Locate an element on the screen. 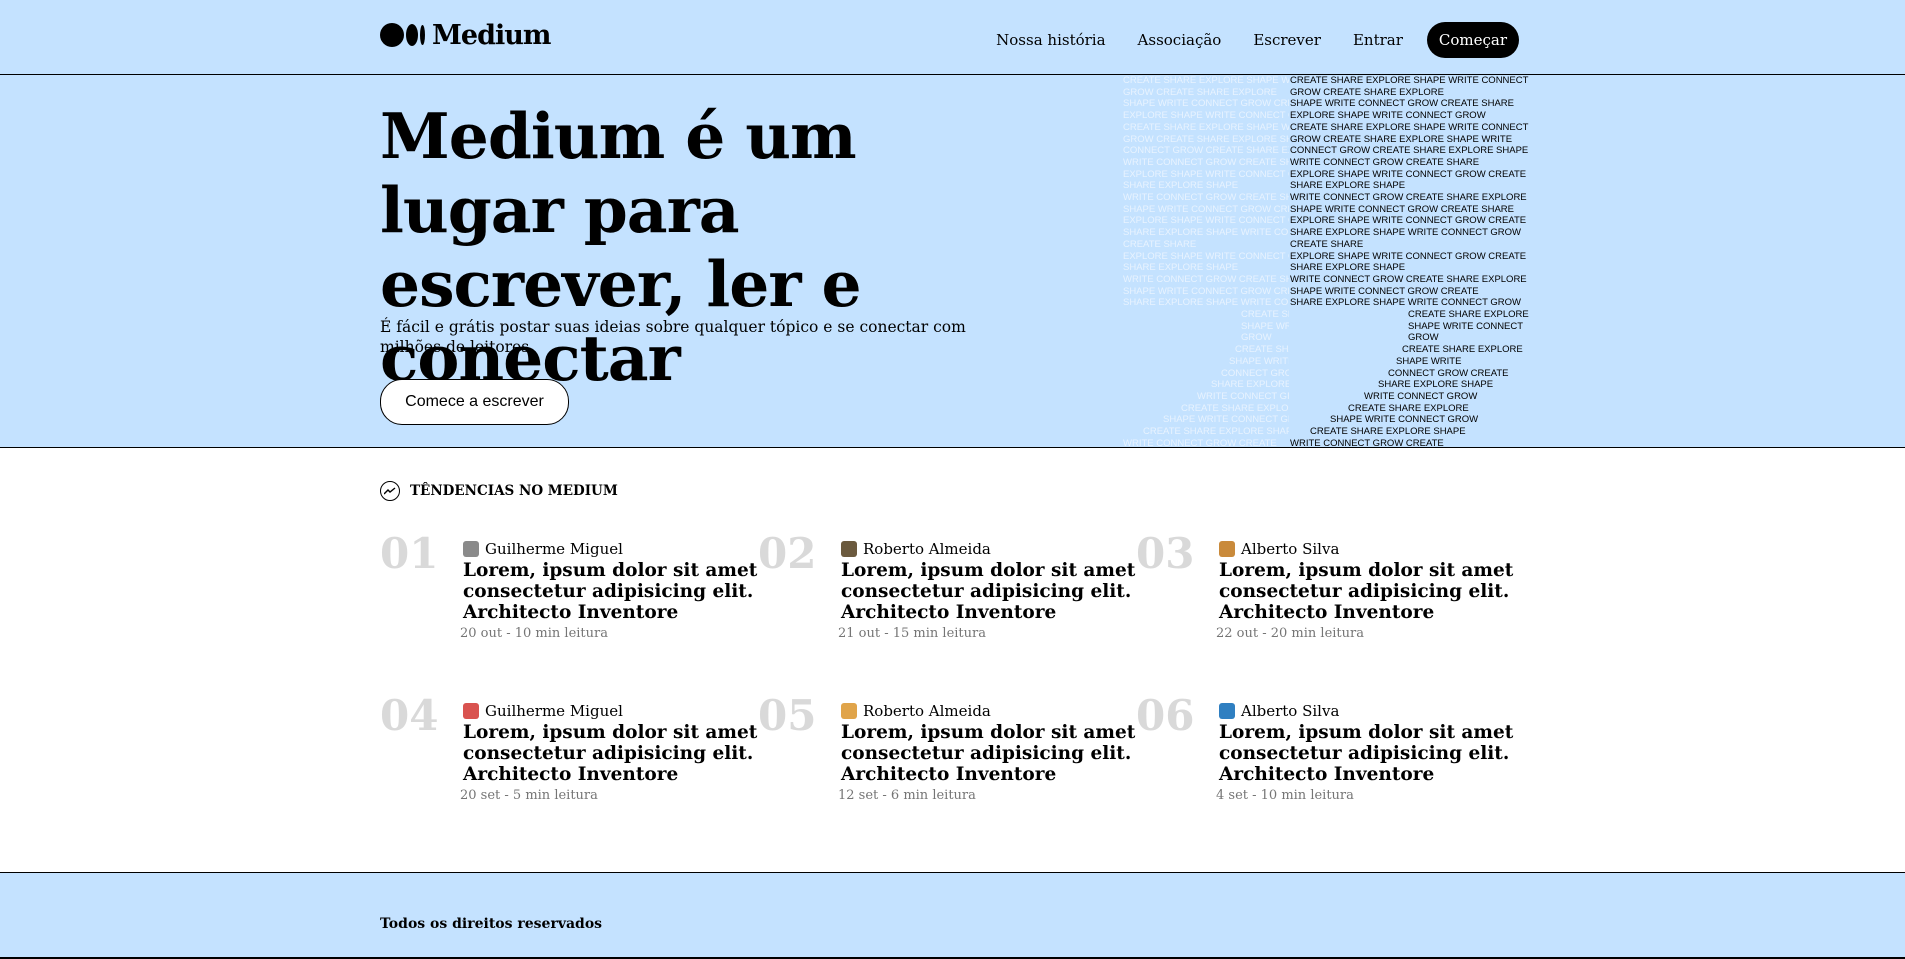  trending-number: 05 is located at coordinates (787, 715).